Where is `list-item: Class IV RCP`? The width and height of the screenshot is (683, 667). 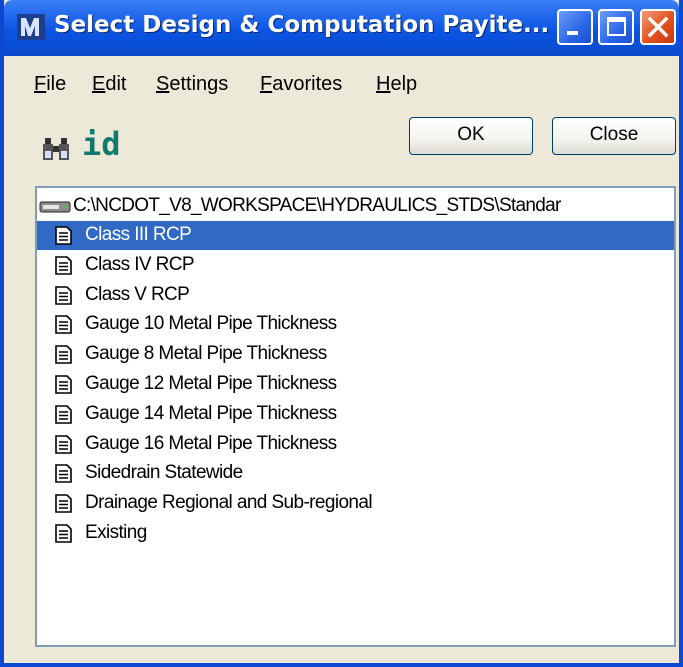 list-item: Class IV RCP is located at coordinates (355, 265).